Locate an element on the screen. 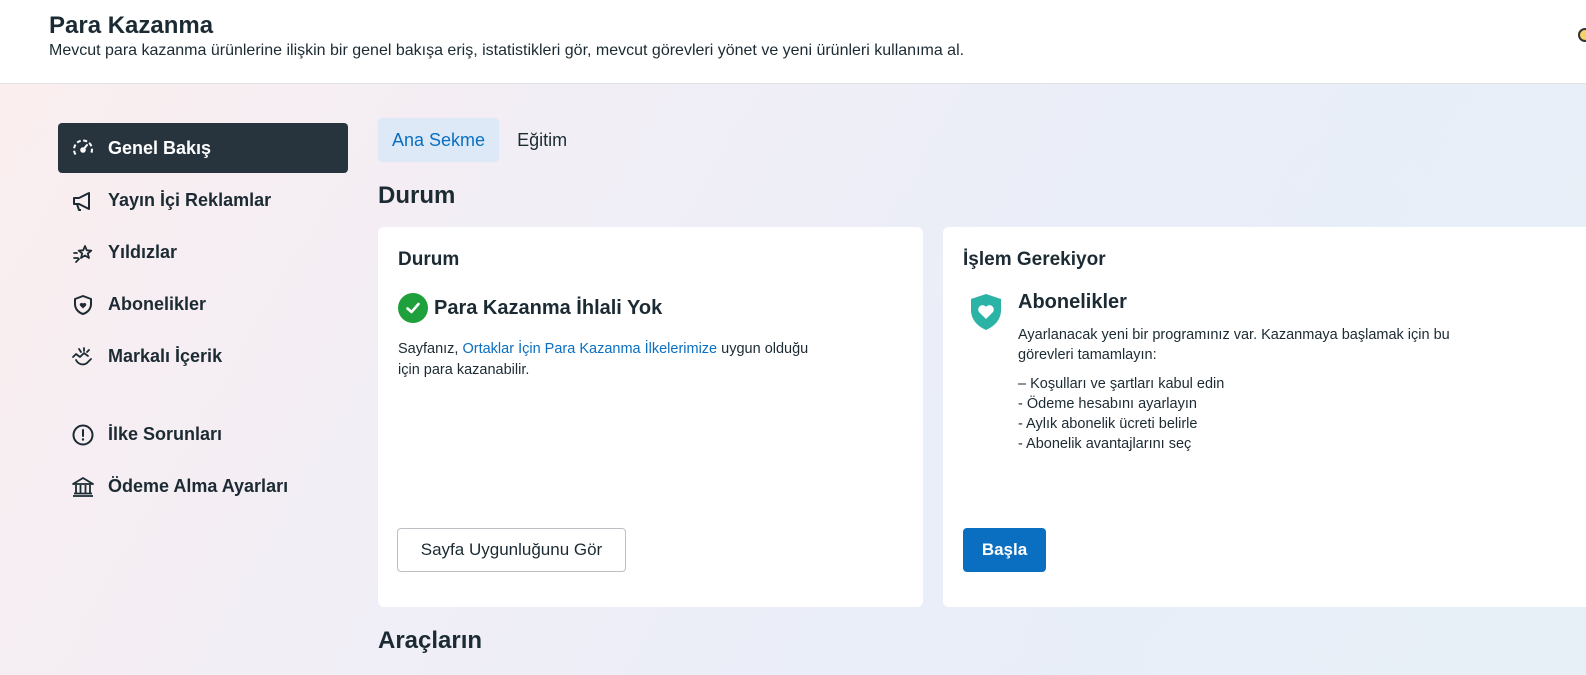 This screenshot has width=1586, height=675. sidebar-item-payout-settings: Ödeme Alma Ayarları is located at coordinates (203, 486).